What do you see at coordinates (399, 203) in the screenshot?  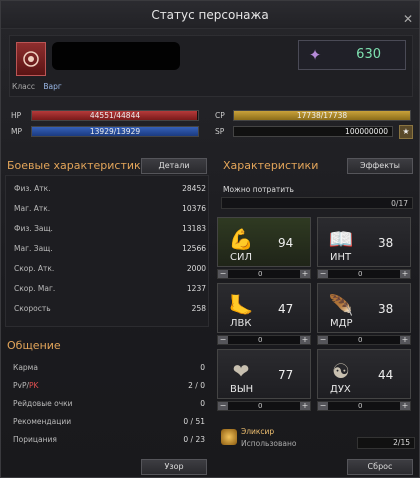 I see `spend-value: 0/17` at bounding box center [399, 203].